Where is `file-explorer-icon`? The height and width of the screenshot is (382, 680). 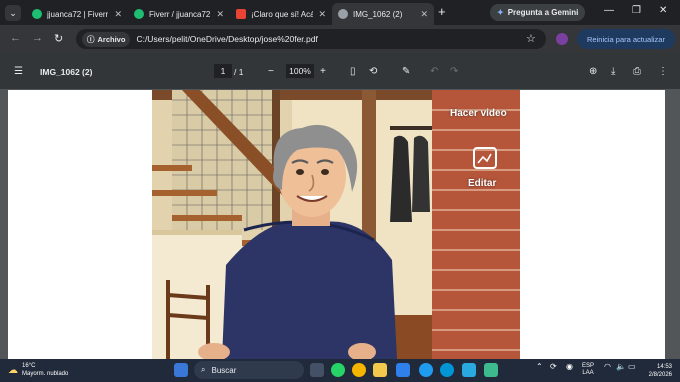
file-explorer-icon is located at coordinates (380, 370).